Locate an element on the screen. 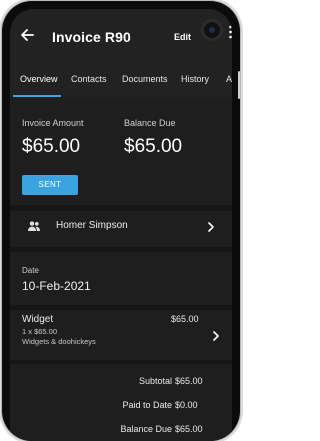 Image resolution: width=320 pixels, height=441 pixels. back-arrow-icon is located at coordinates (27, 35).